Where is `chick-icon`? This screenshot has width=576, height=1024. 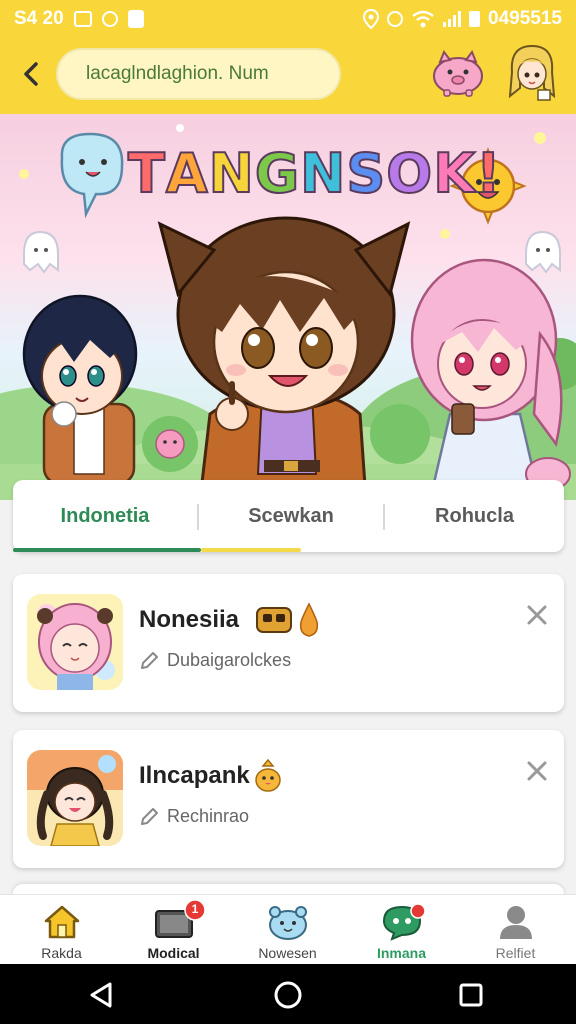 chick-icon is located at coordinates (268, 775).